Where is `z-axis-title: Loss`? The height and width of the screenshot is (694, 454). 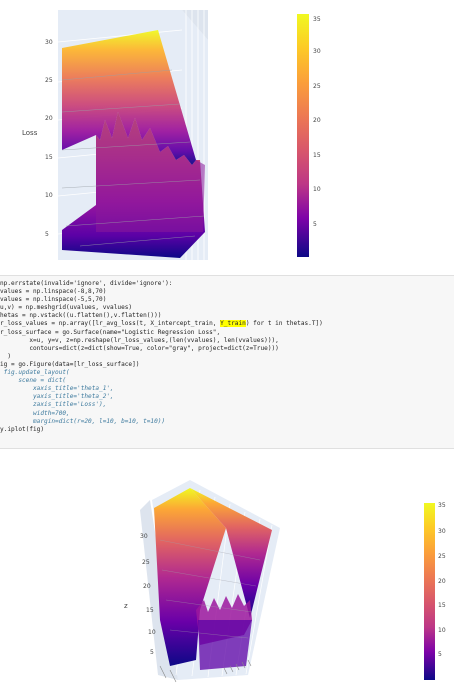
z-axis-title: Loss is located at coordinates (30, 133).